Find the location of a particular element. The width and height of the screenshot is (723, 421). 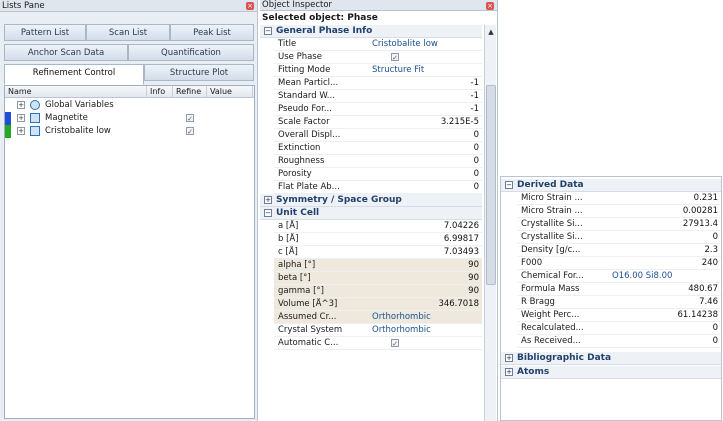

property-row: c [Å] 7.03493 is located at coordinates (378, 252).